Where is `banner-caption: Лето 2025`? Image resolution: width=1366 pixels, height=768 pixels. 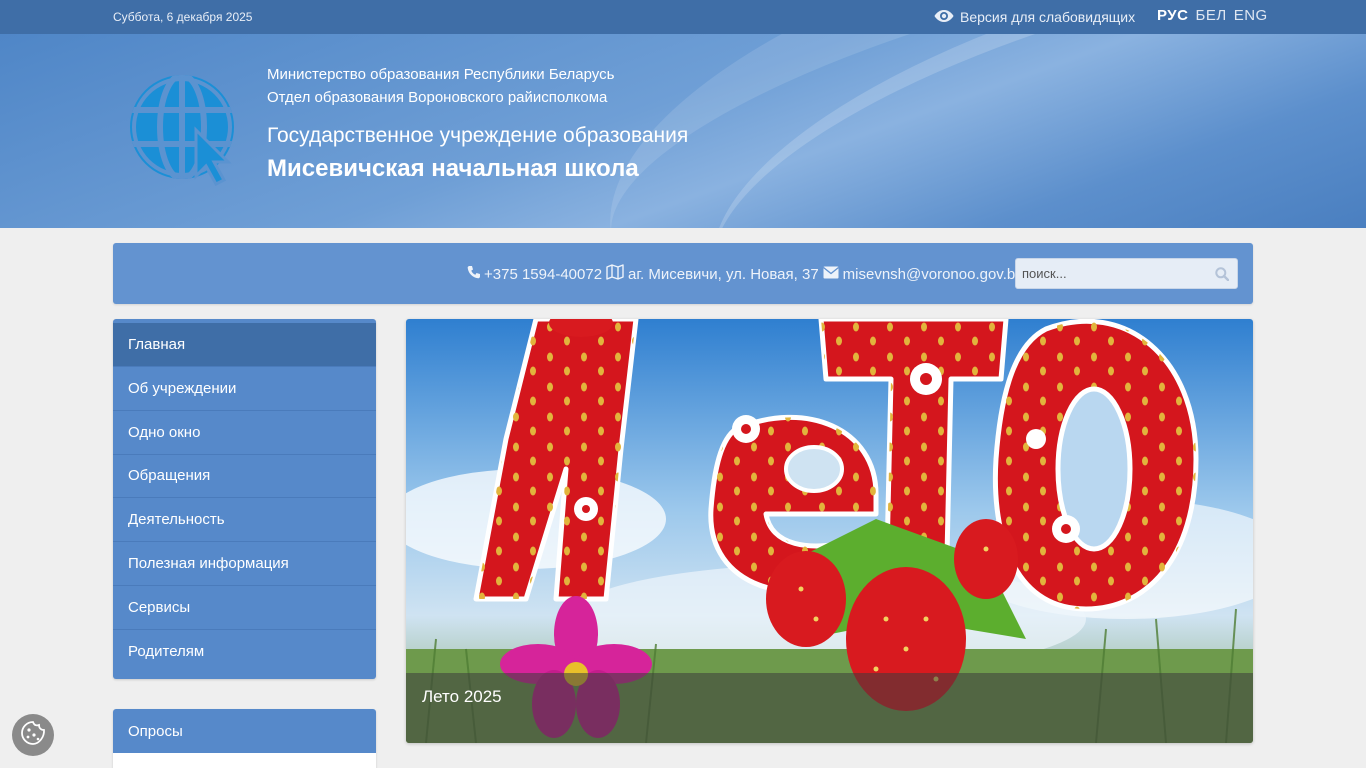
banner-caption: Лето 2025 is located at coordinates (829, 708).